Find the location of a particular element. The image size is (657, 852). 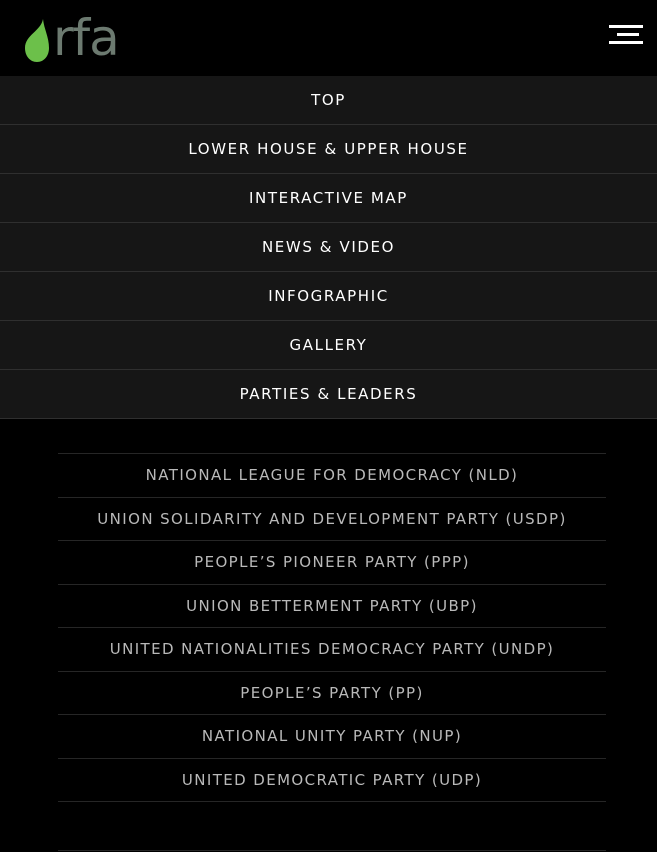

hamburger-menu-icon is located at coordinates (626, 35).